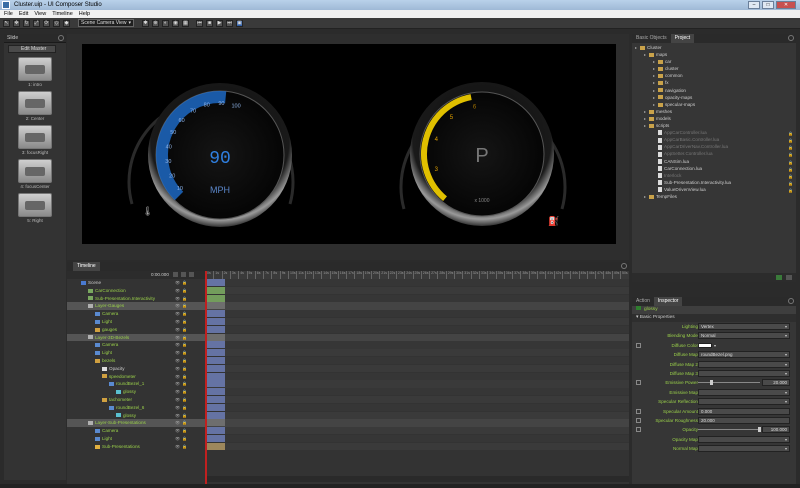 Image resolution: width=800 pixels, height=488 pixels. Describe the element at coordinates (35, 72) in the screenshot. I see `slide-item: 1: intro` at that location.